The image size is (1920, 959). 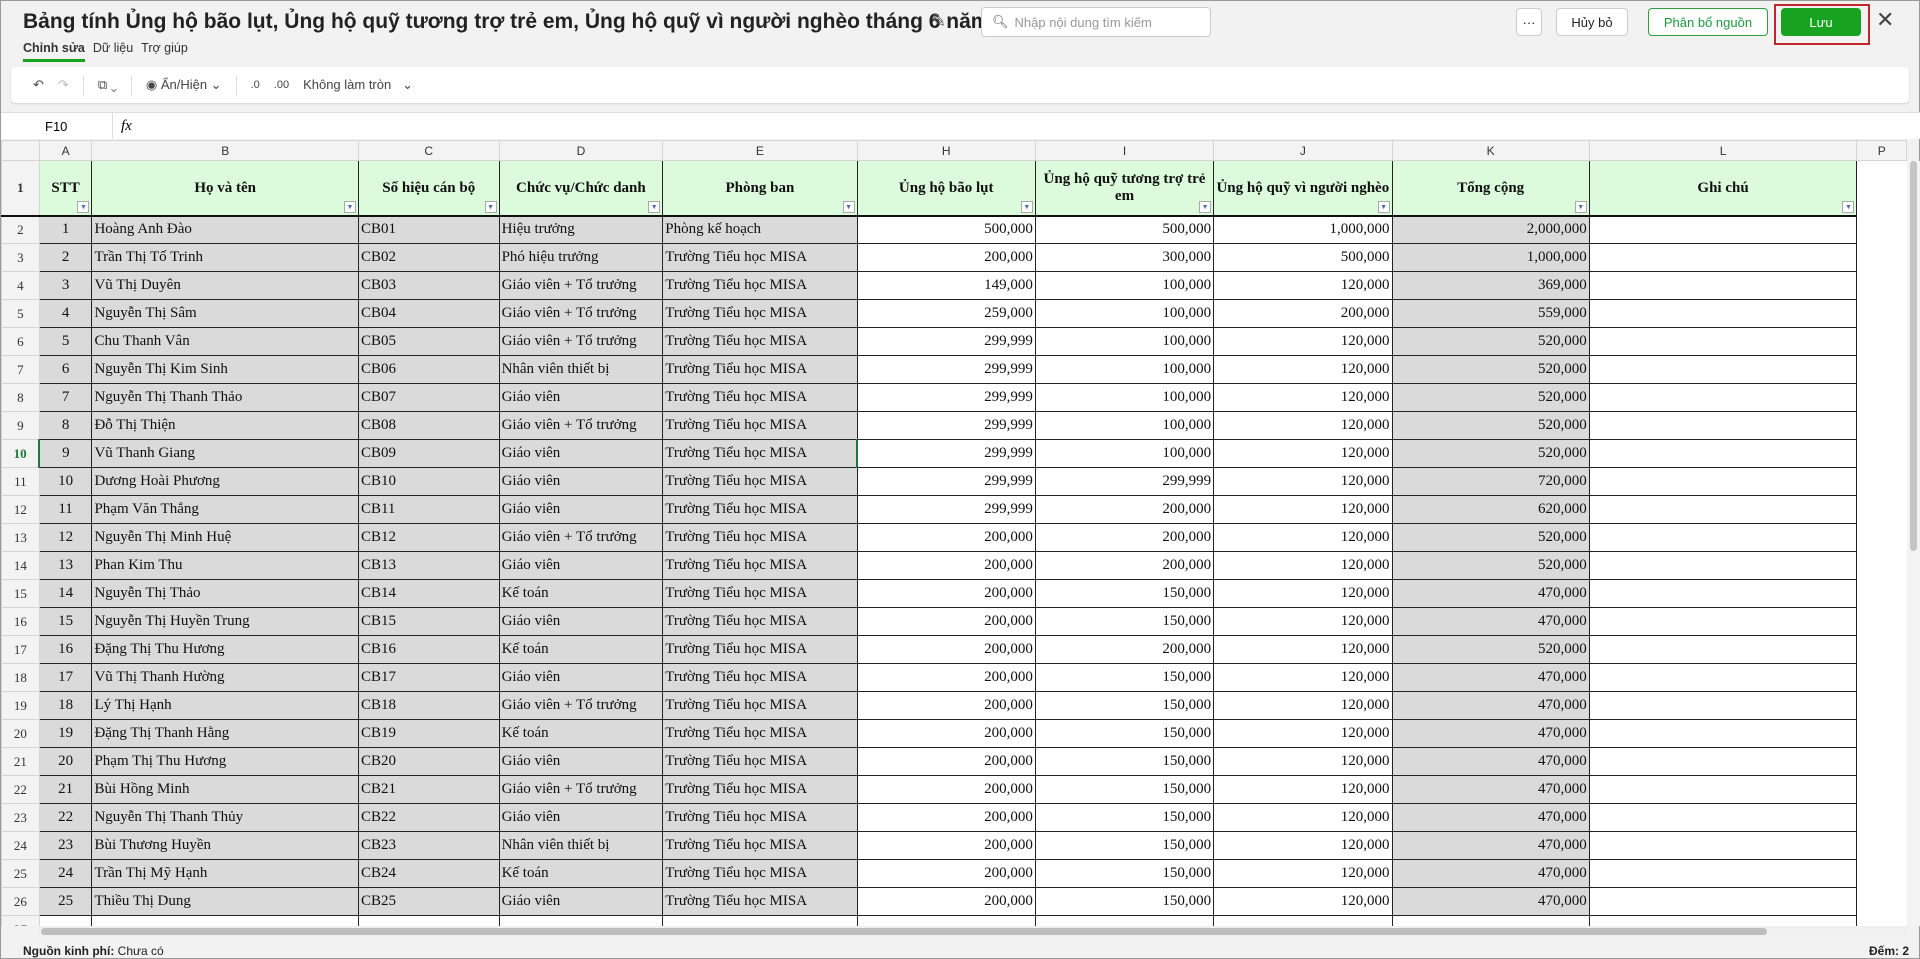 I want to click on cell: Nguyễn Thị Thanh Thủy, so click(x=225, y=817).